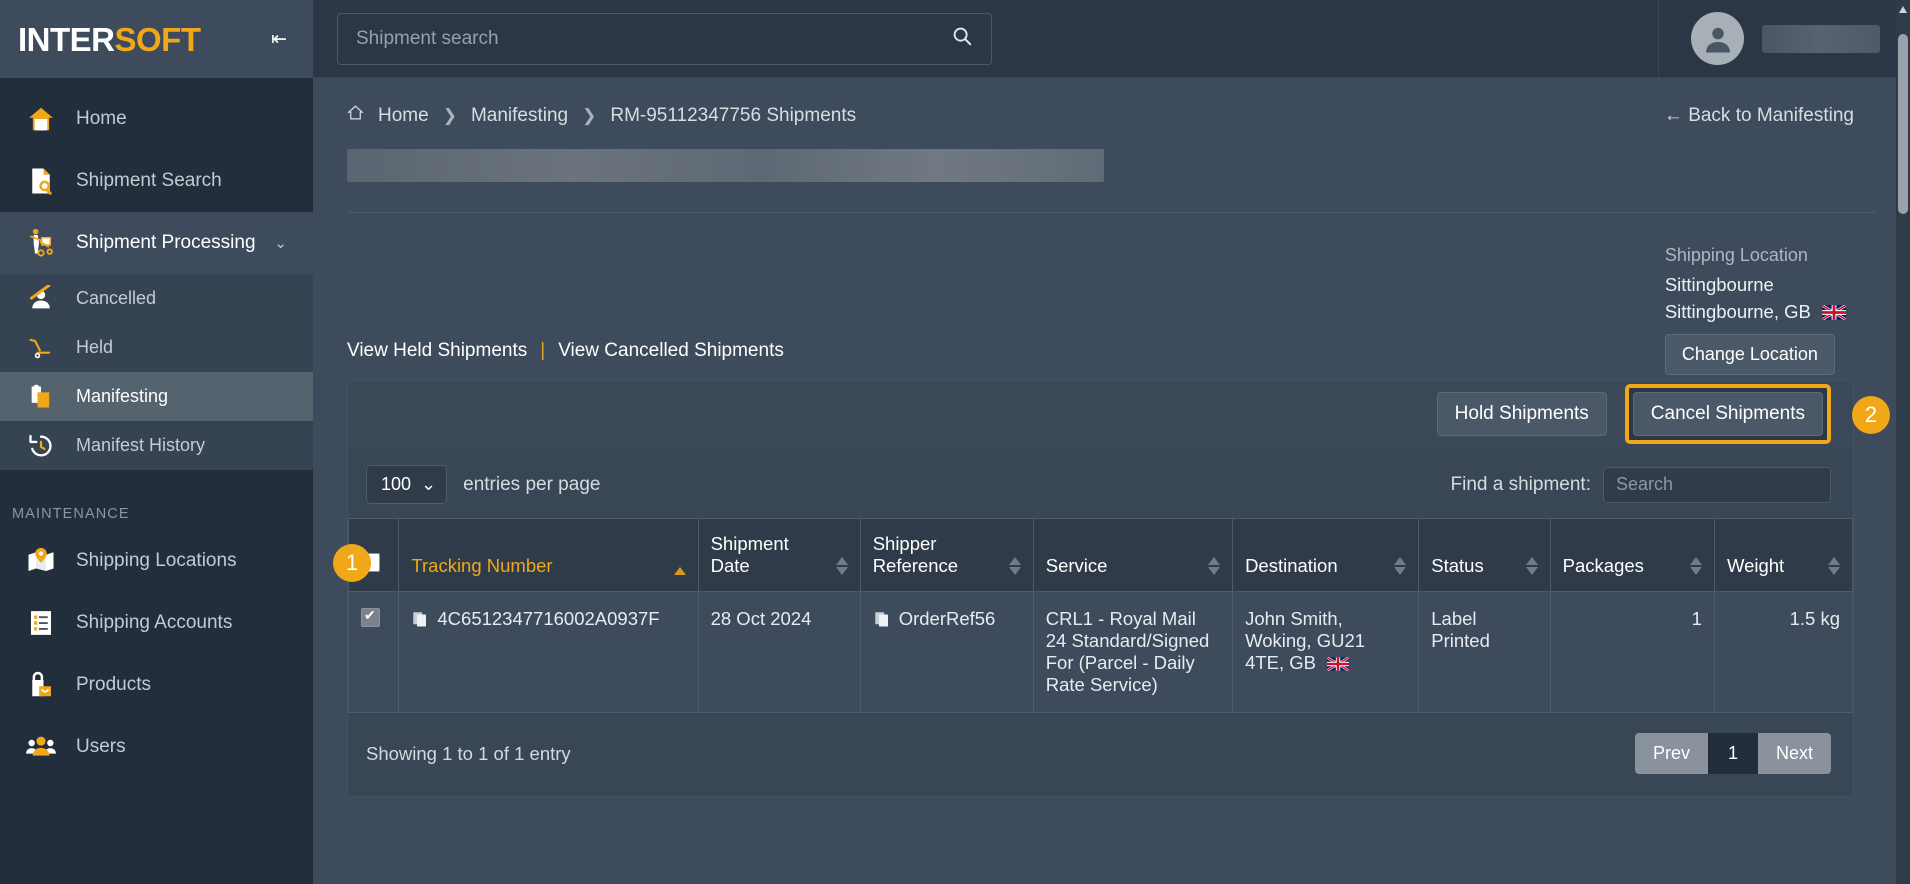 The width and height of the screenshot is (1910, 884). Describe the element at coordinates (1871, 415) in the screenshot. I see `annotation-badge-2: 2` at that location.